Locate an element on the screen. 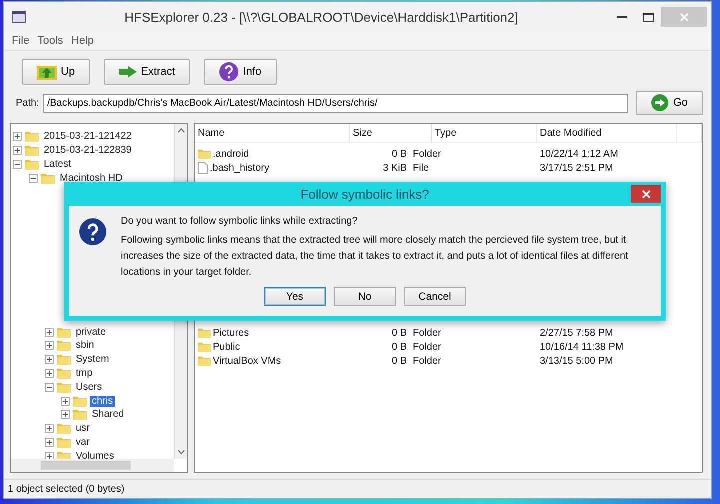 Image resolution: width=720 pixels, height=504 pixels. status-text: 1 object selected (0 bytes) is located at coordinates (357, 488).